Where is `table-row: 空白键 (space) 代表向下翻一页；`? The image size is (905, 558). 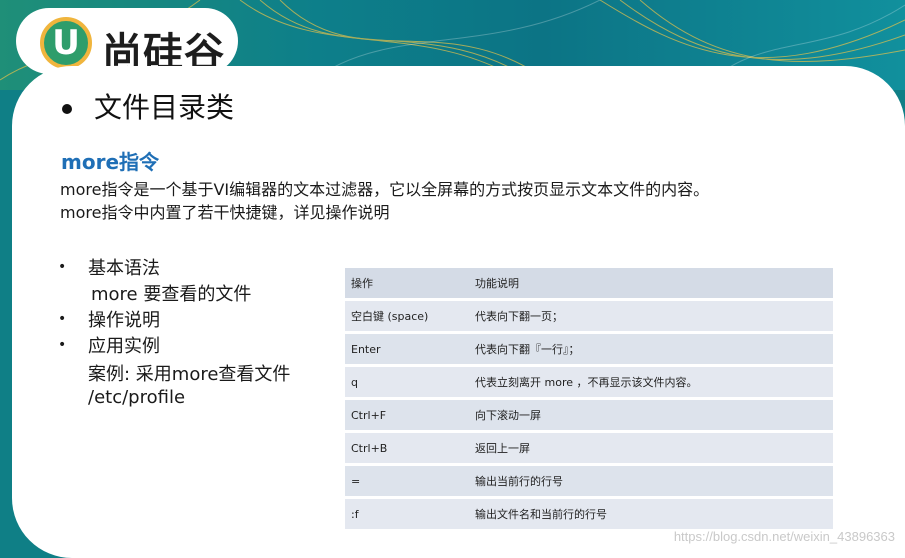 table-row: 空白键 (space) 代表向下翻一页； is located at coordinates (589, 316).